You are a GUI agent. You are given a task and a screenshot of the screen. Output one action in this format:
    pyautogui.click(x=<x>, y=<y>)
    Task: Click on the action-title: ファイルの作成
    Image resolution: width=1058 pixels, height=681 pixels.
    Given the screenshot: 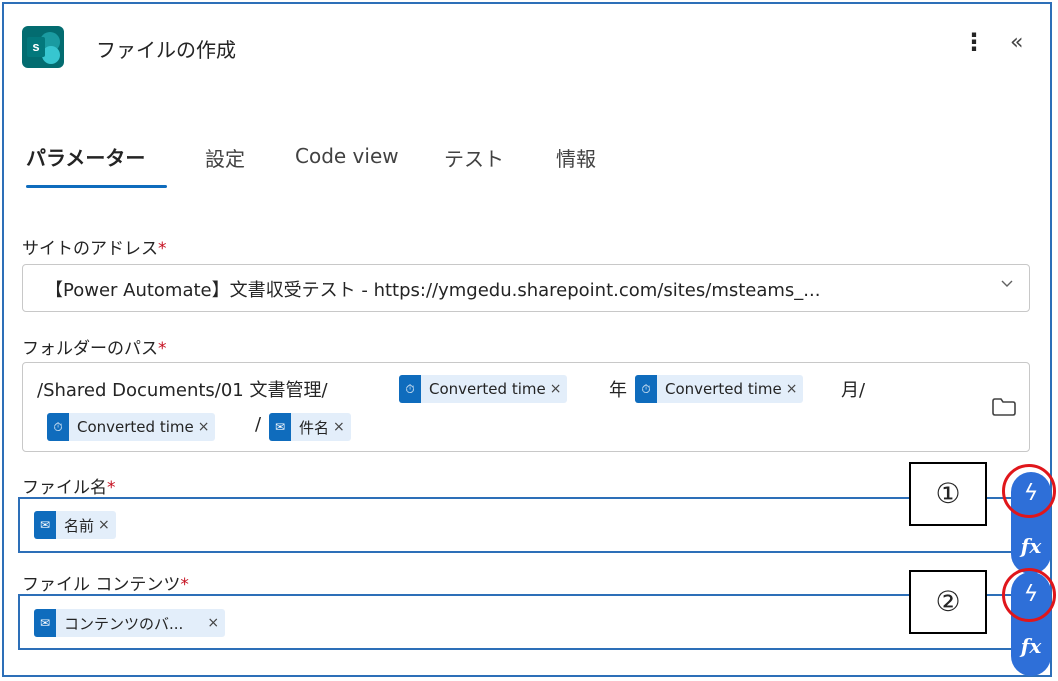 What is the action you would take?
    pyautogui.click(x=166, y=50)
    